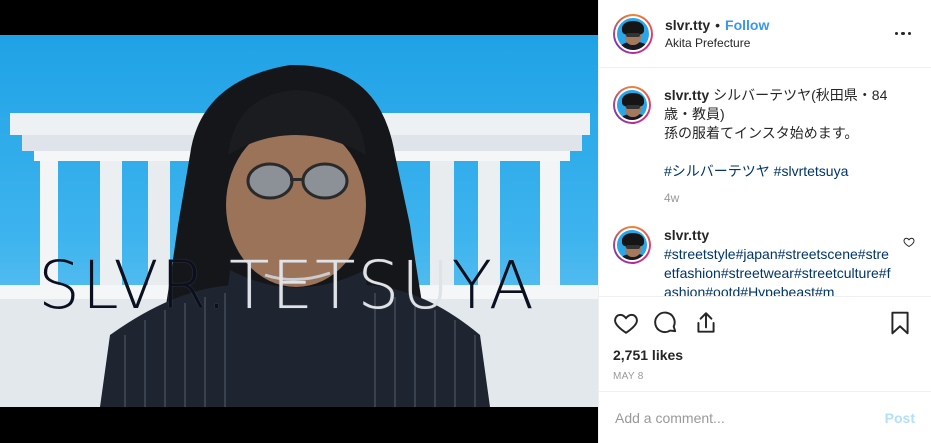 The width and height of the screenshot is (931, 443). I want to click on caption-timestamp: 4w, so click(789, 198).